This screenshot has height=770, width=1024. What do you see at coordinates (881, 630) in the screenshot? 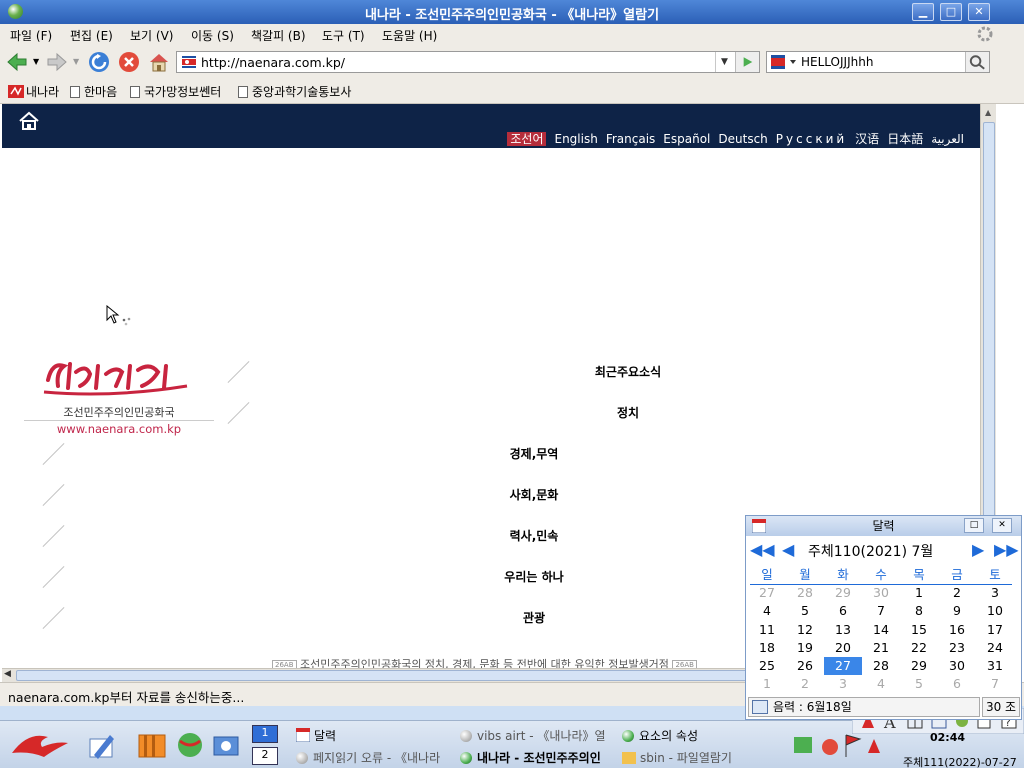
I see `calendar-day: 14` at bounding box center [881, 630].